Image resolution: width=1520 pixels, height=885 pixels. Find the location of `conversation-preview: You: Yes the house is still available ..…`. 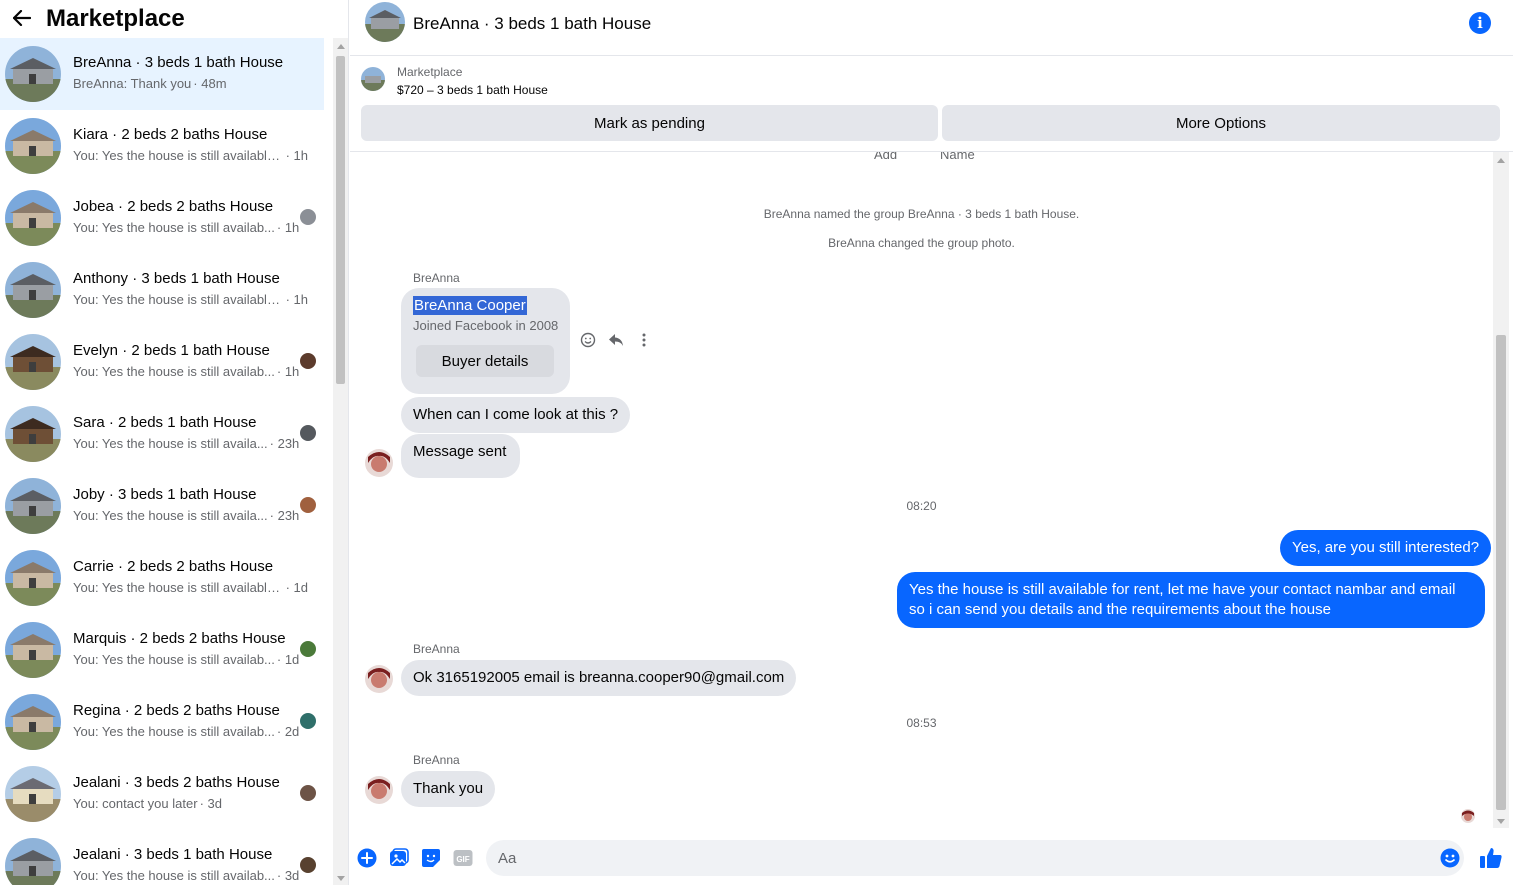

conversation-preview: You: Yes the house is still available ..… is located at coordinates (178, 587).